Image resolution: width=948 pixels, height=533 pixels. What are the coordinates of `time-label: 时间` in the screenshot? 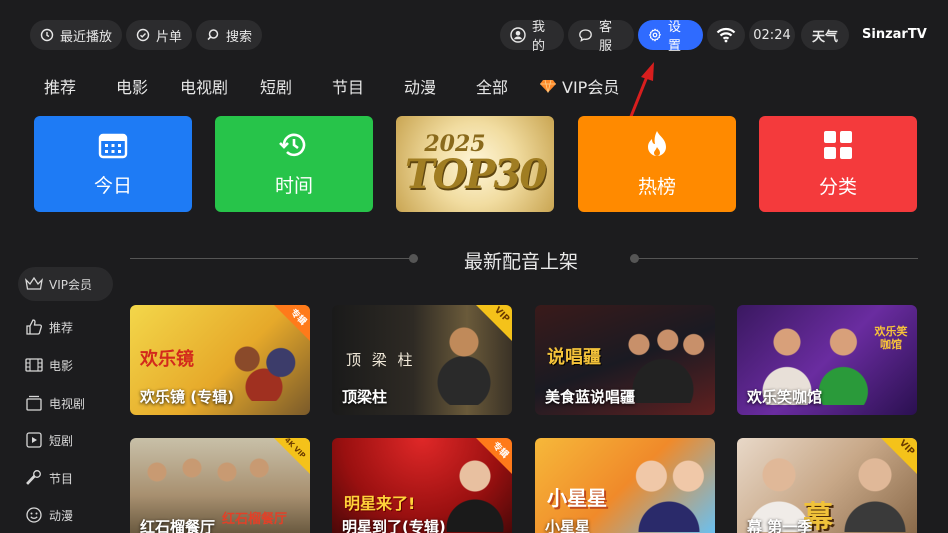 It's located at (293, 185).